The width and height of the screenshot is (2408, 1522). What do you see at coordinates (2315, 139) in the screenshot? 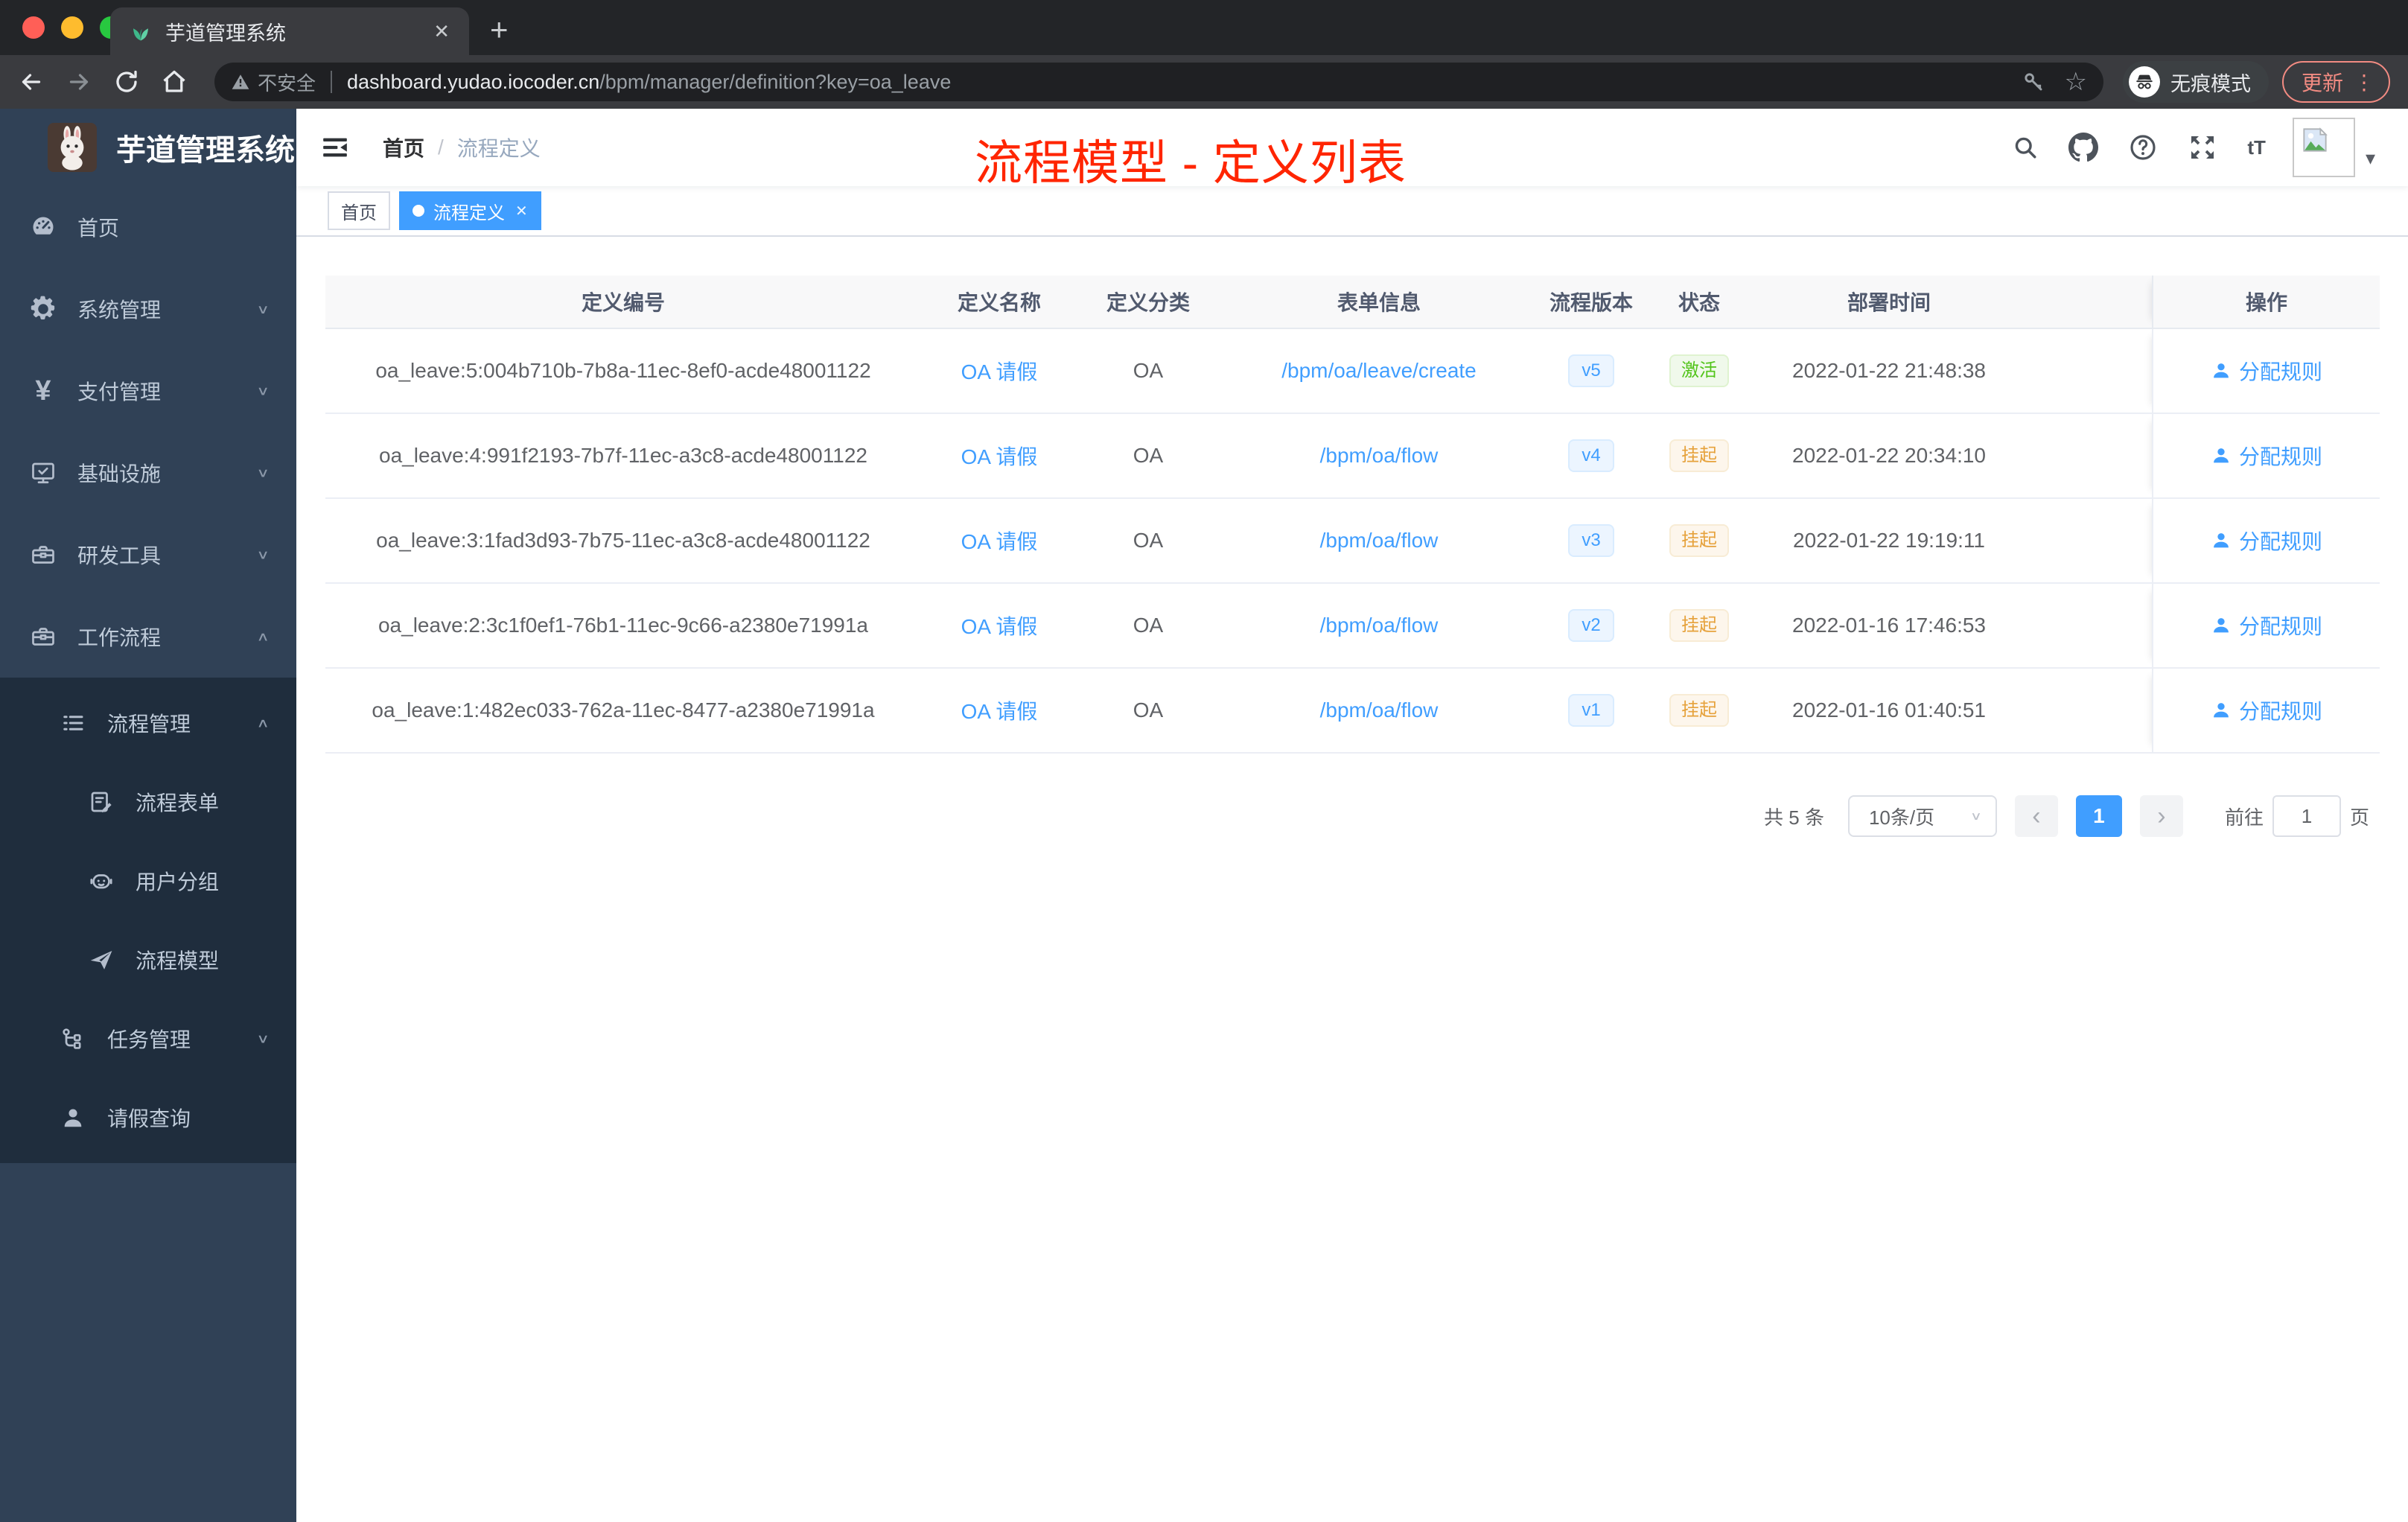
I see `broken-image-icon` at bounding box center [2315, 139].